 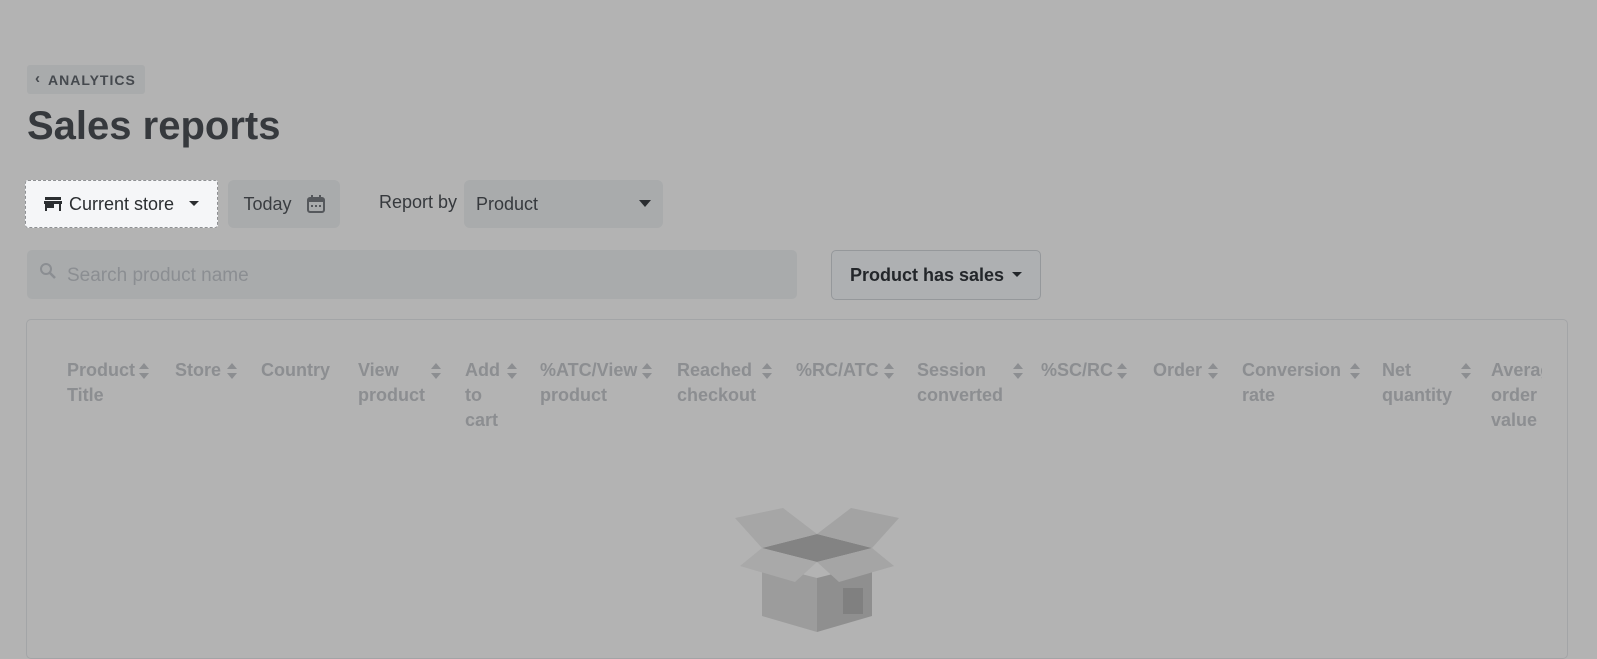 What do you see at coordinates (417, 275) in the screenshot?
I see `search-input` at bounding box center [417, 275].